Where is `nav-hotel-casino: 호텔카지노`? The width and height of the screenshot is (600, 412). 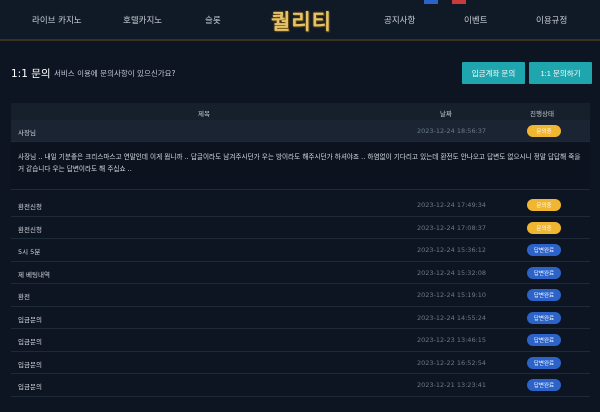
nav-hotel-casino: 호텔카지노 is located at coordinates (142, 20).